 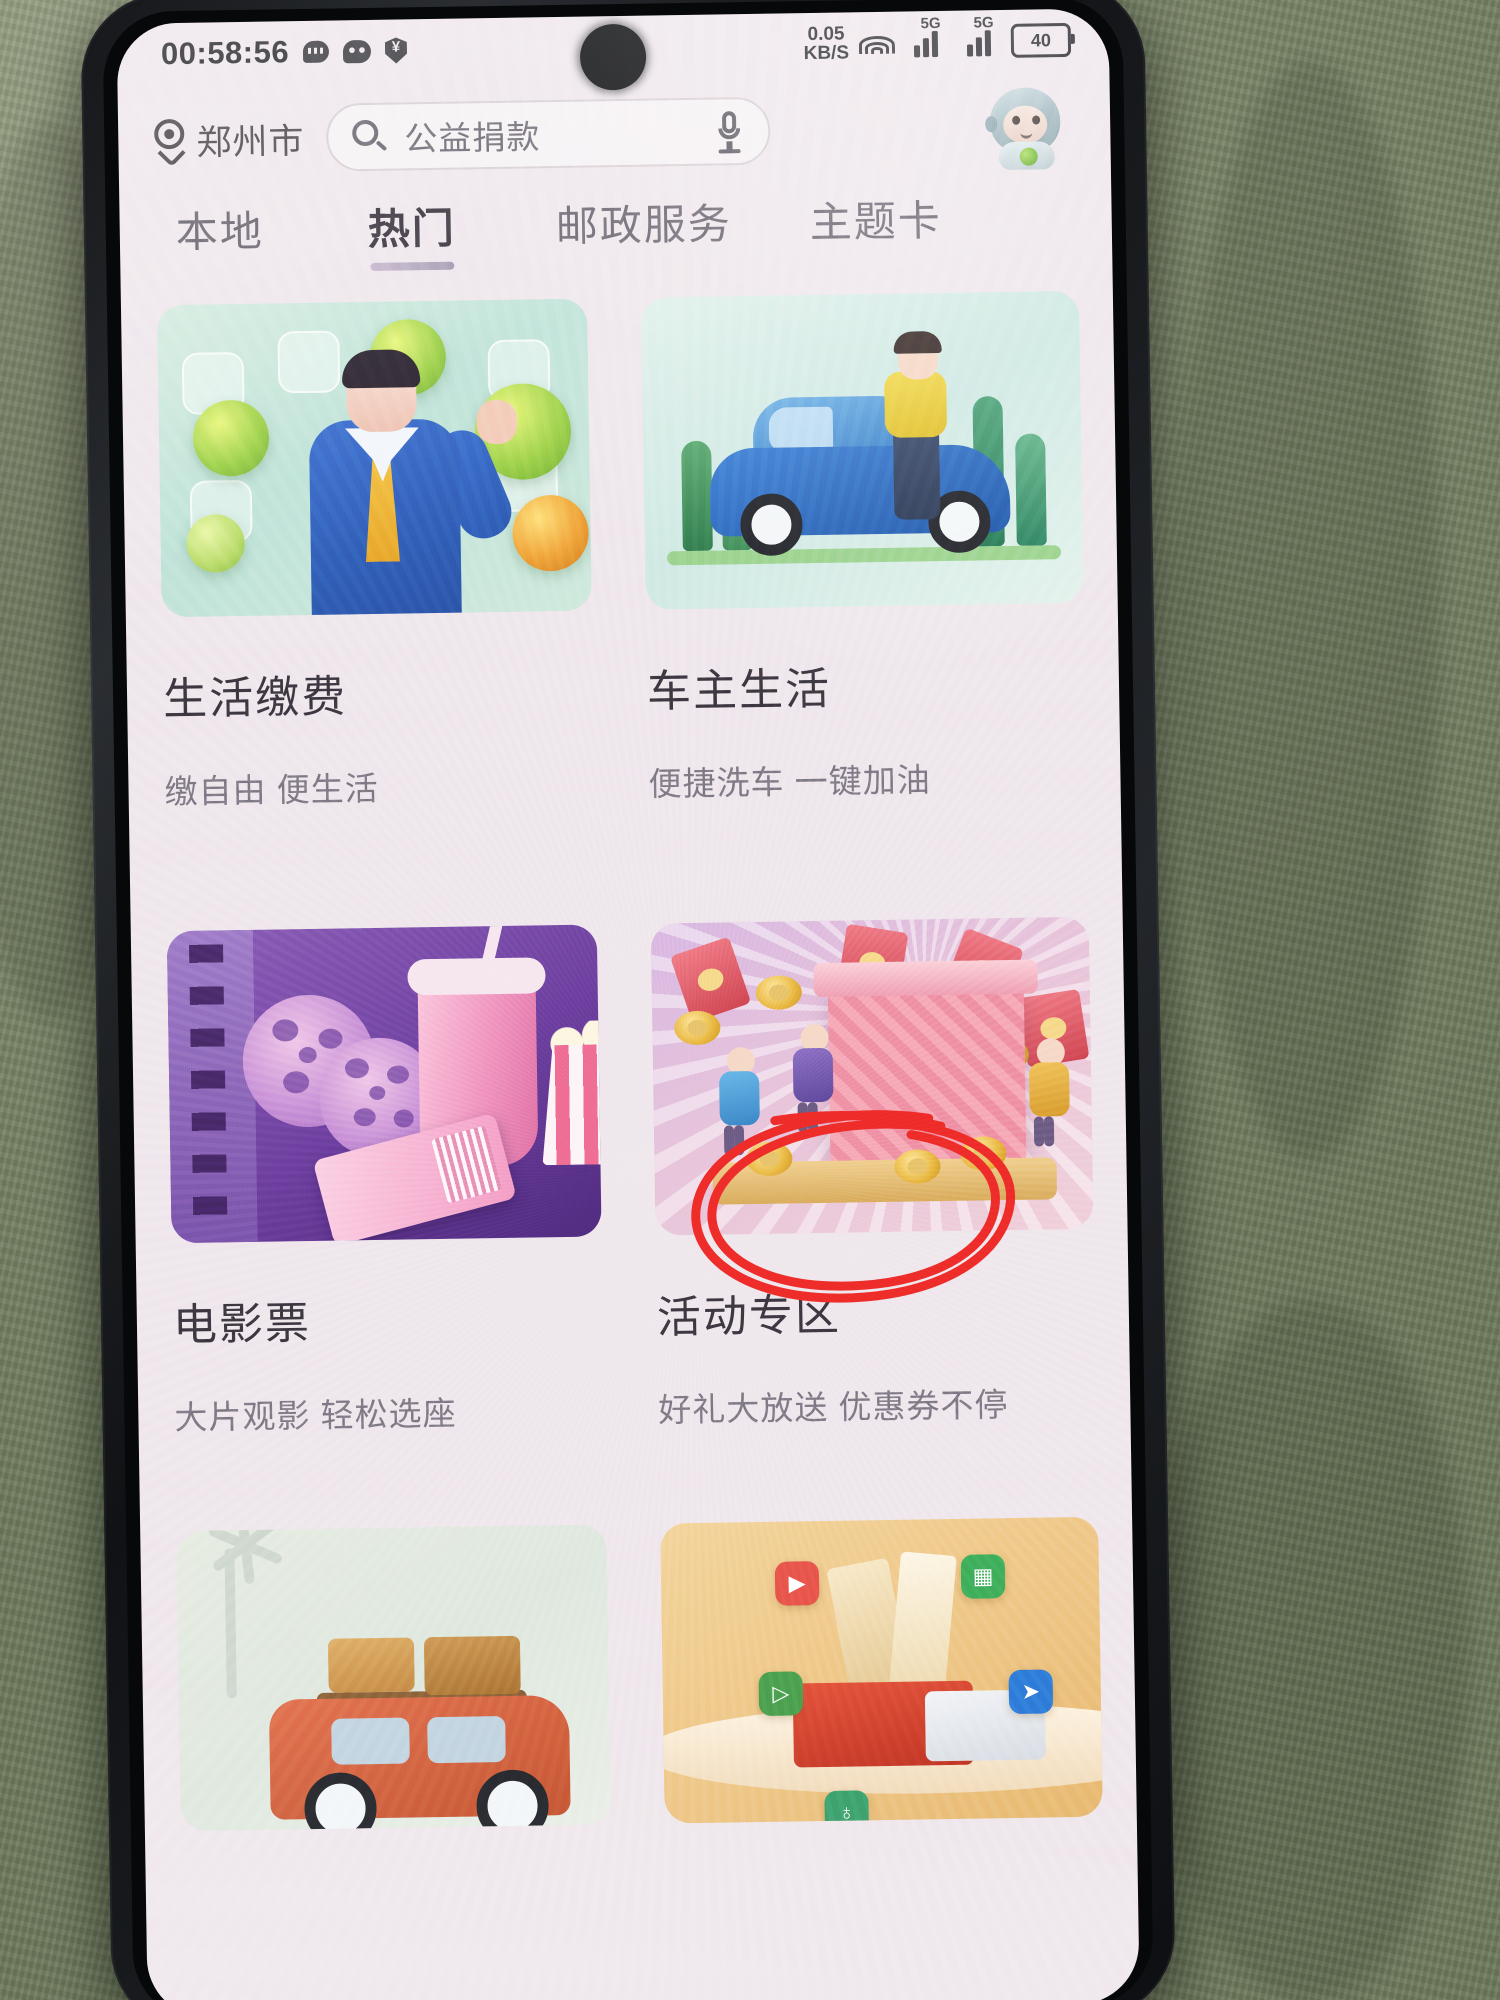 I want to click on card-activity-zone: 活动专区 好礼大放送 优惠券不停, so click(x=879, y=1174).